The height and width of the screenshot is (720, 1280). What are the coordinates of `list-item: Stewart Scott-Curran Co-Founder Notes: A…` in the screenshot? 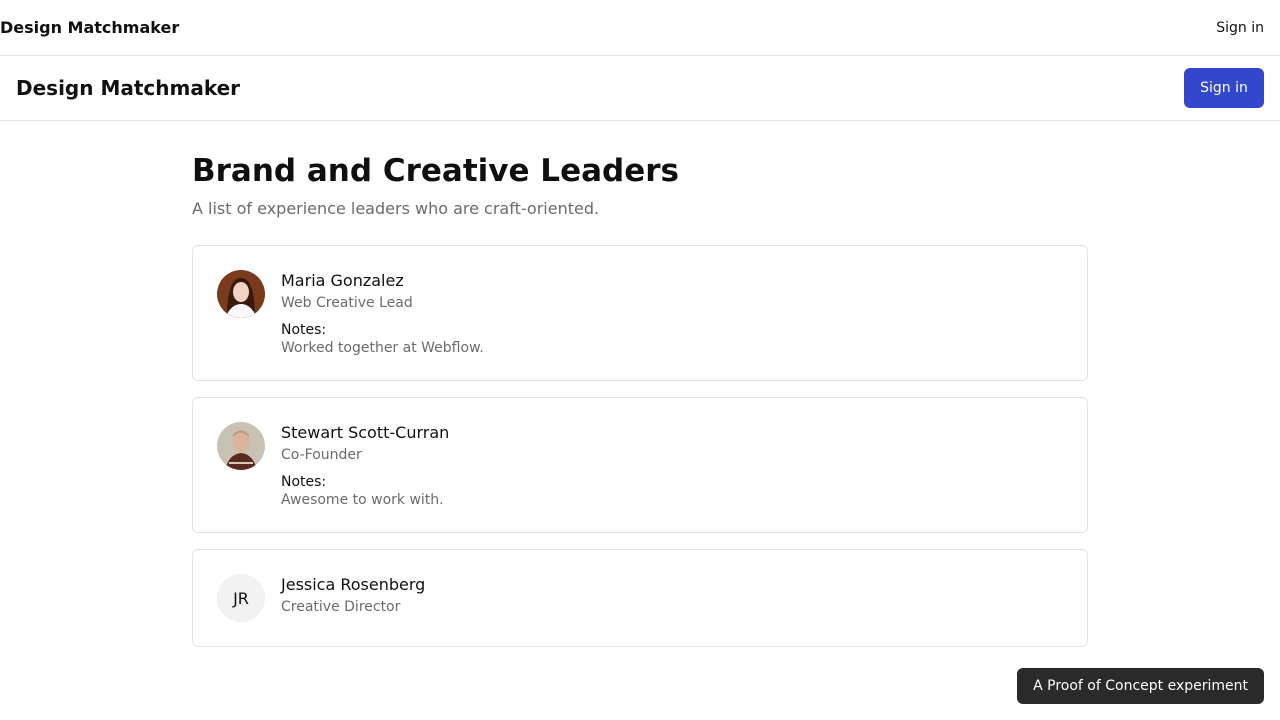 It's located at (640, 465).